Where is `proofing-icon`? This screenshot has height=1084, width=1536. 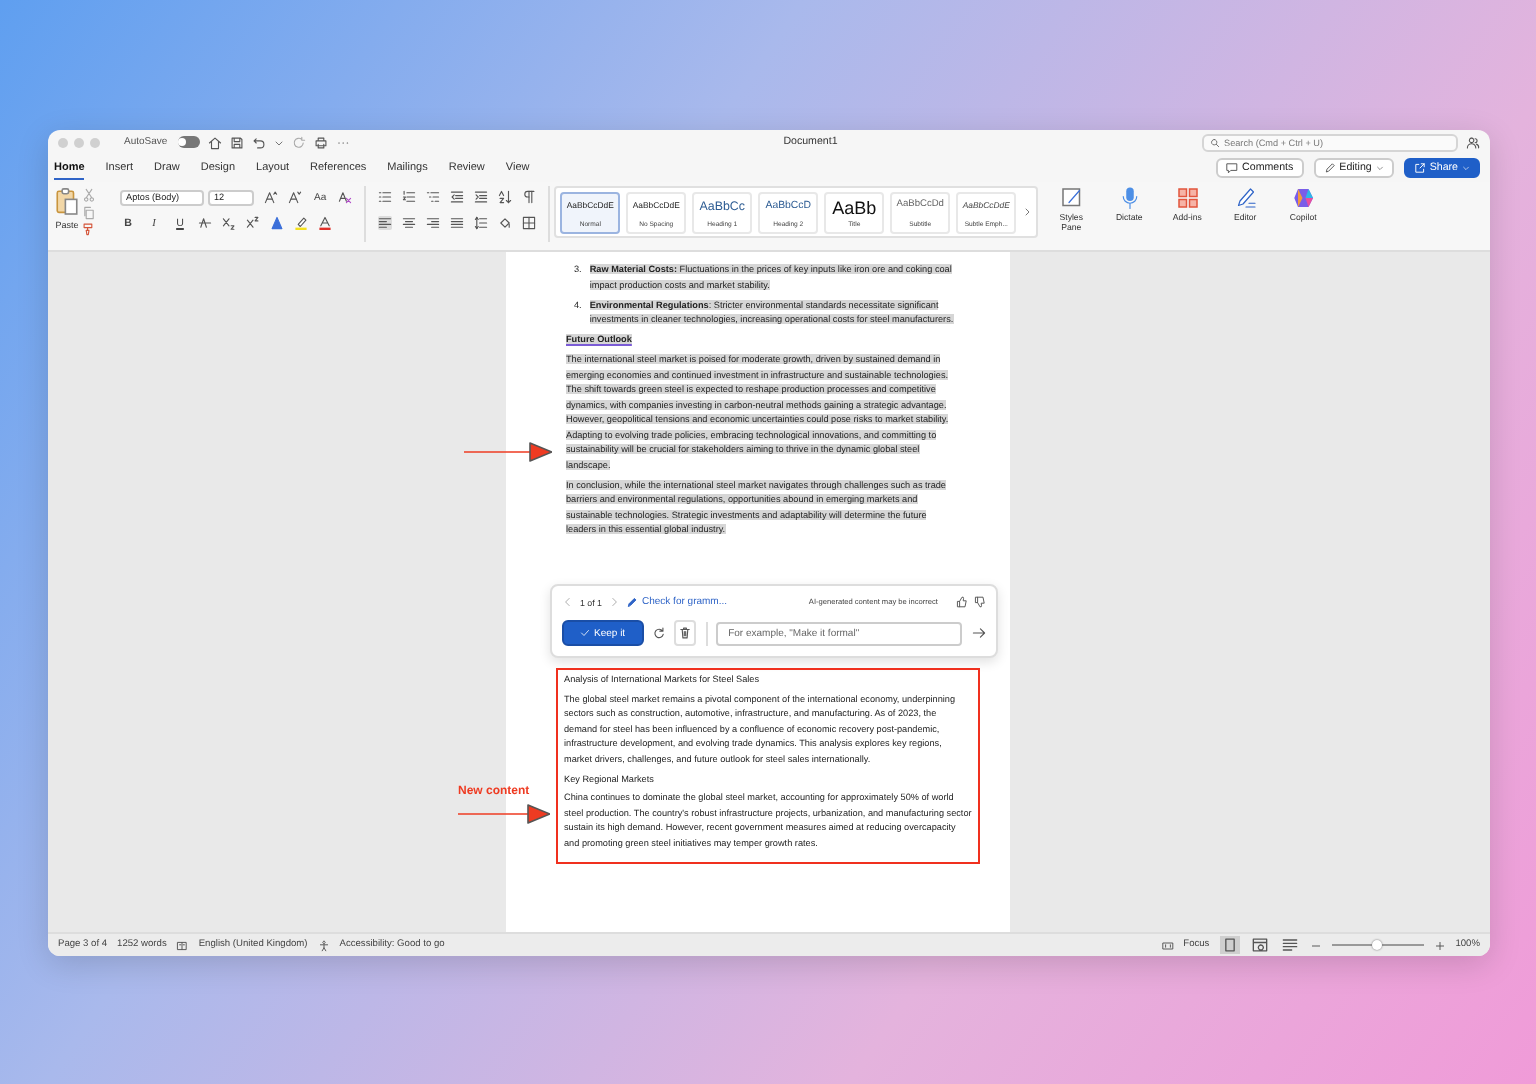 proofing-icon is located at coordinates (182, 945).